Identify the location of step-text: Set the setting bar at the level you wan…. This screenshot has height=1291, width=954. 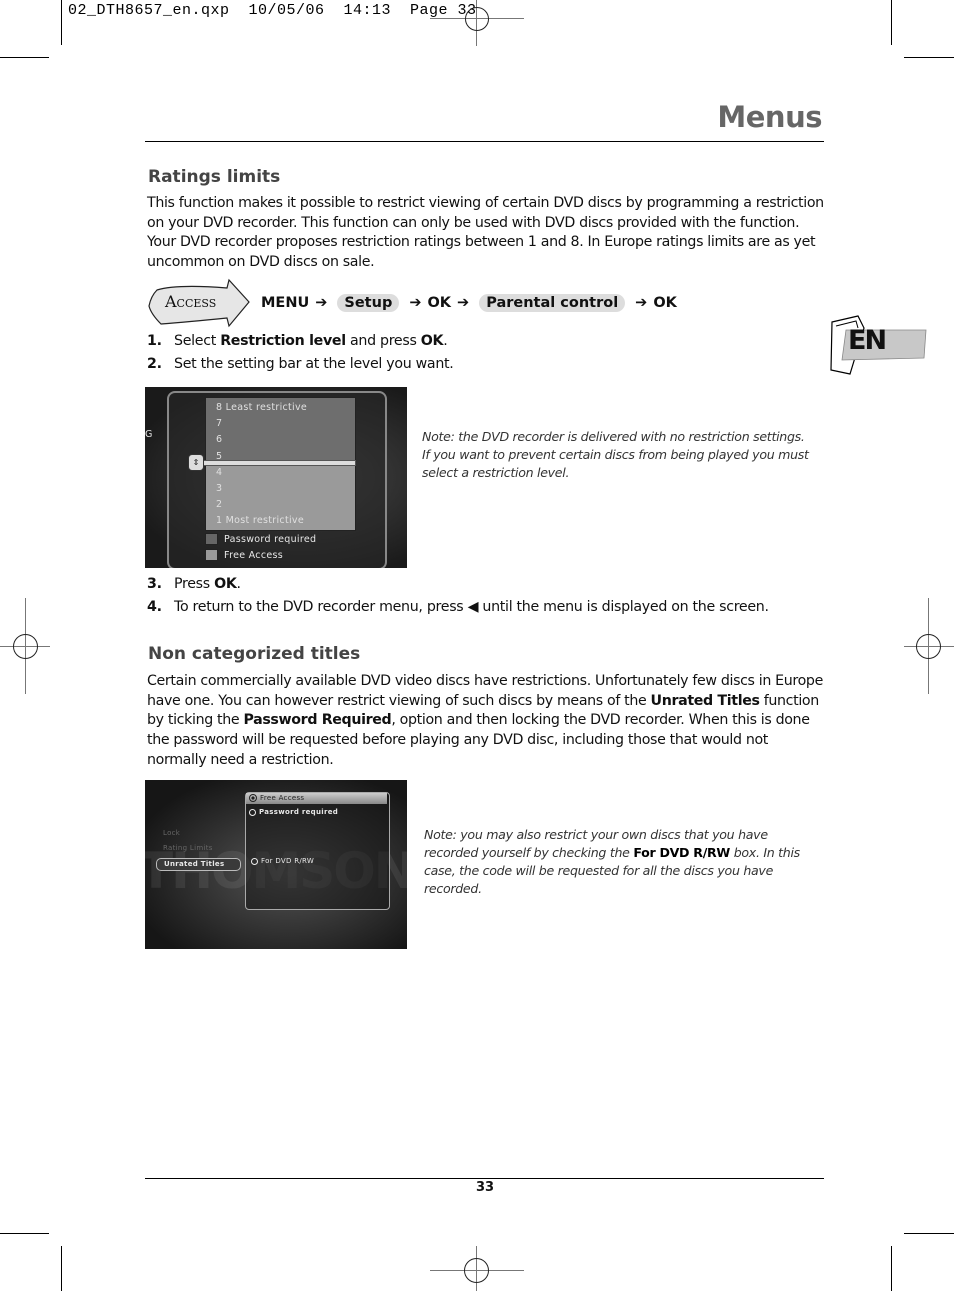
(314, 364).